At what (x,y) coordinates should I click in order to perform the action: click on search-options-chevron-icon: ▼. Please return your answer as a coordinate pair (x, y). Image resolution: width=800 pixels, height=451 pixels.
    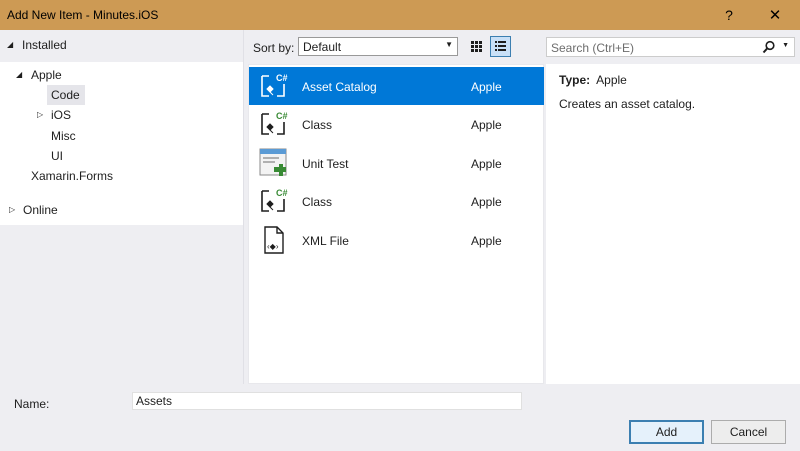
    Looking at the image, I should click on (785, 45).